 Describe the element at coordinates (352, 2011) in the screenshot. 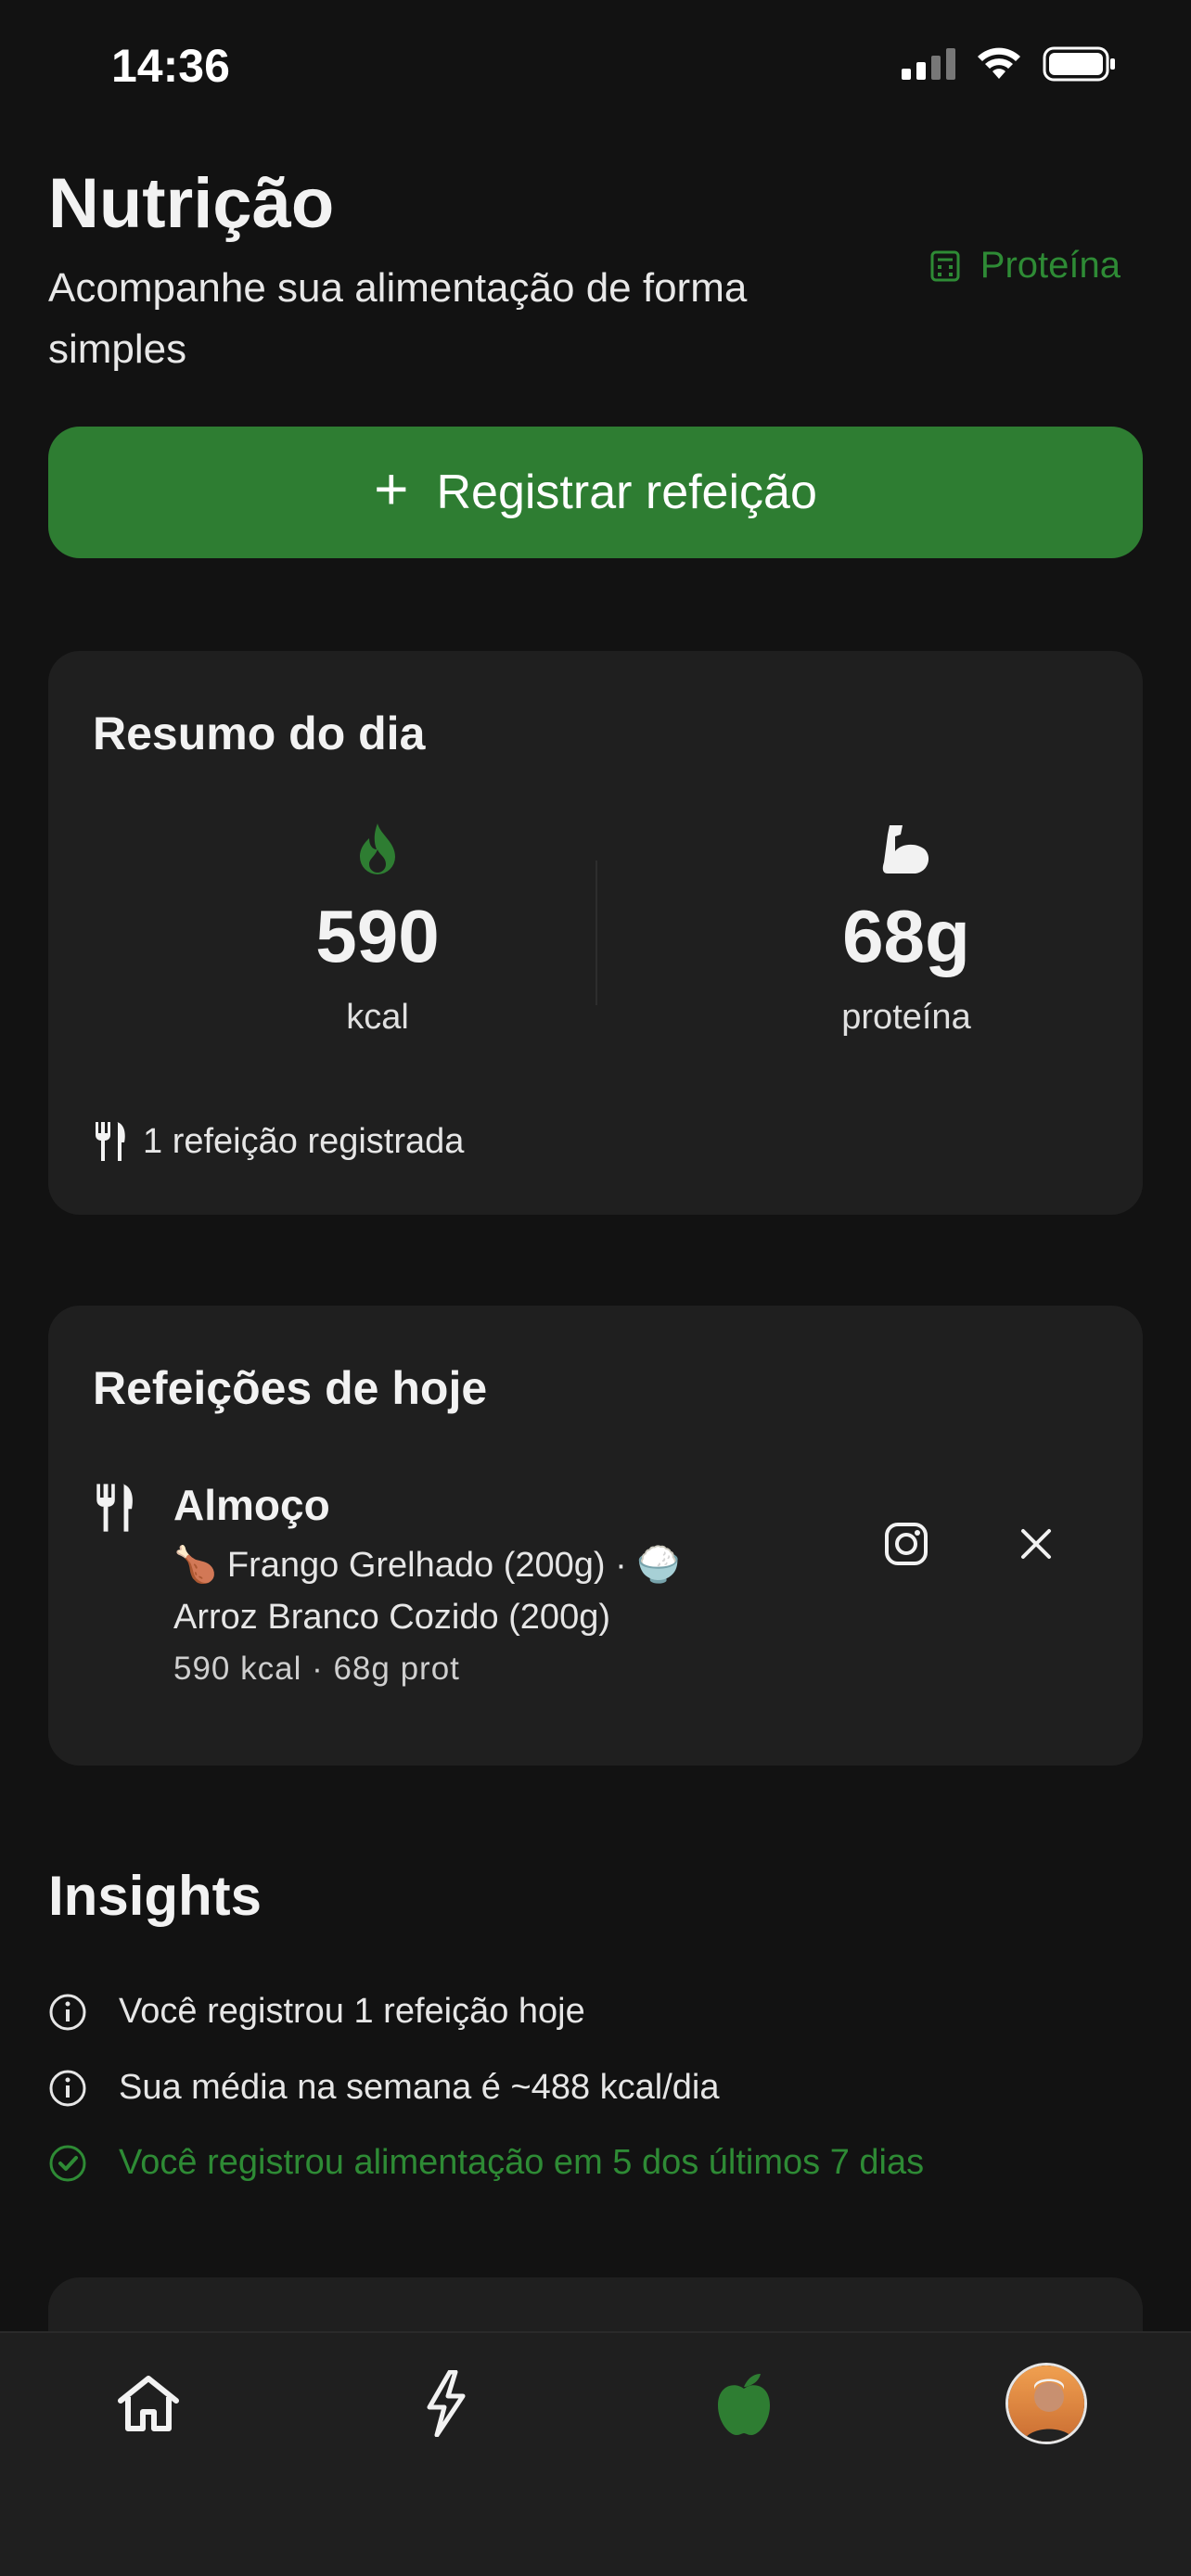

I see `insight-text: Você registrou 1 refeição hoje` at that location.